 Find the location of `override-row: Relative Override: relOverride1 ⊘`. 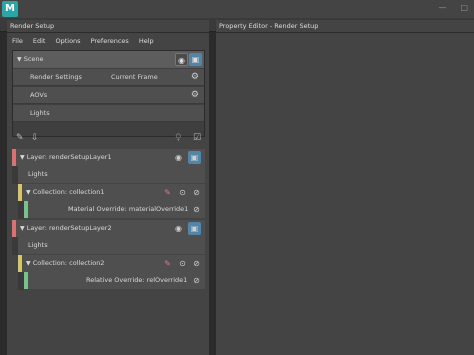

override-row: Relative Override: relOverride1 ⊘ is located at coordinates (114, 280).